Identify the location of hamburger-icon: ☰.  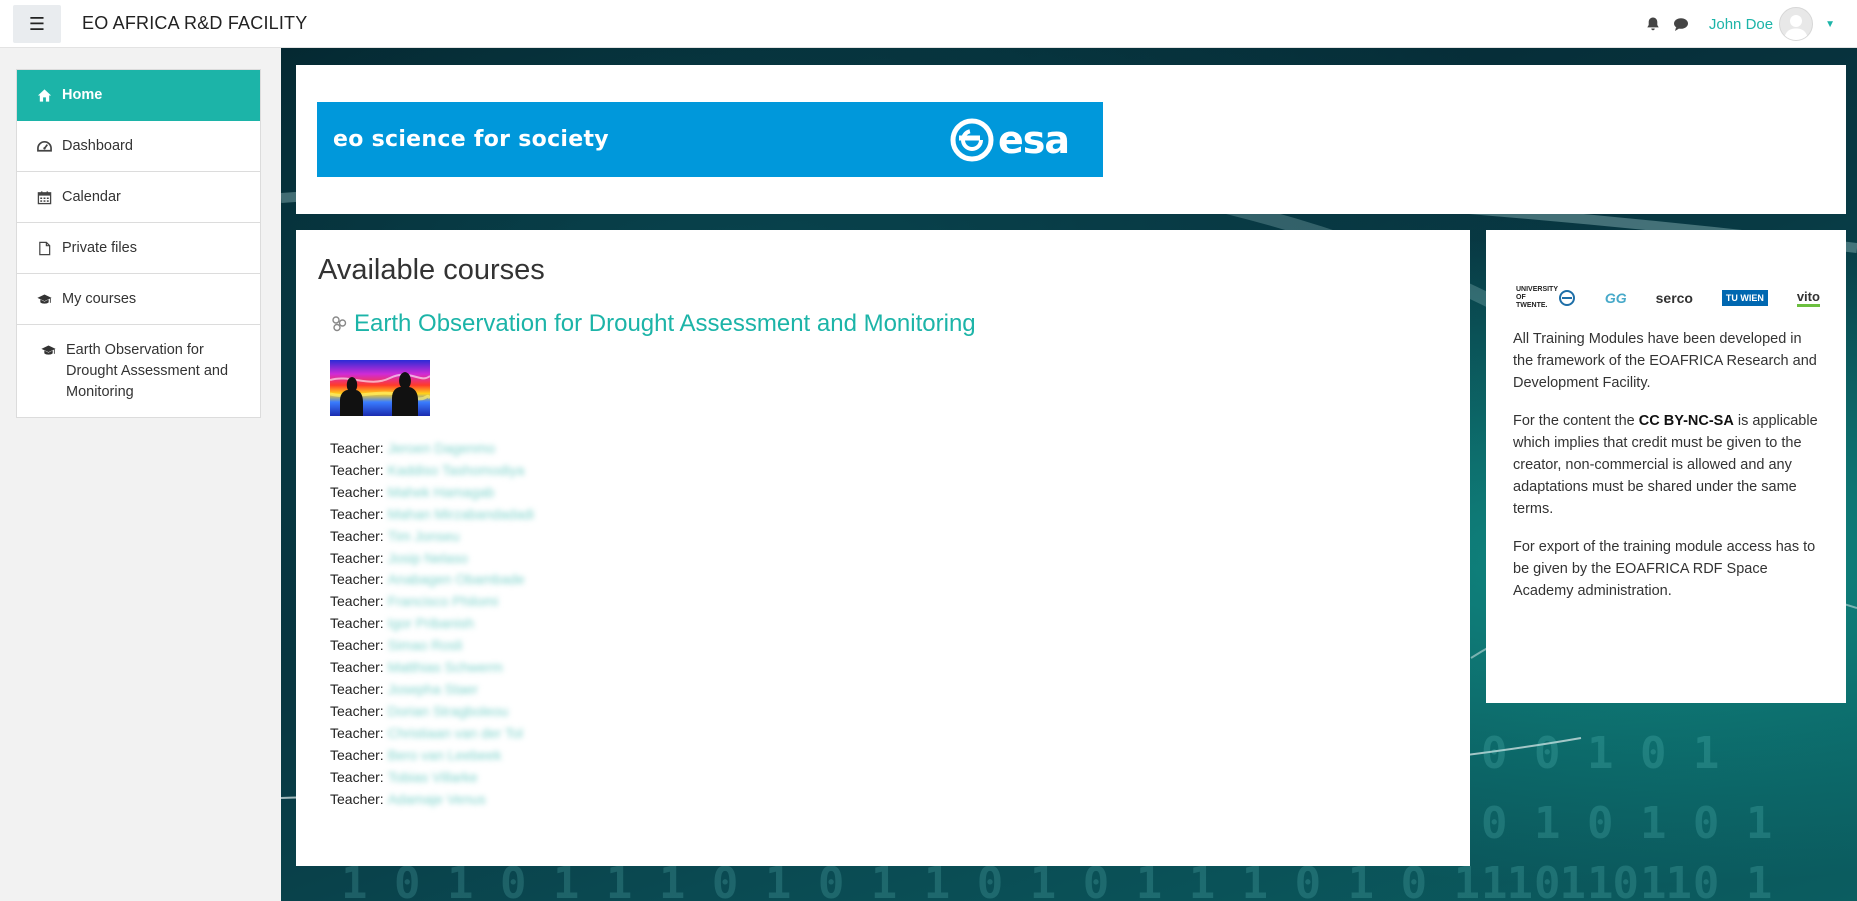
(37, 23).